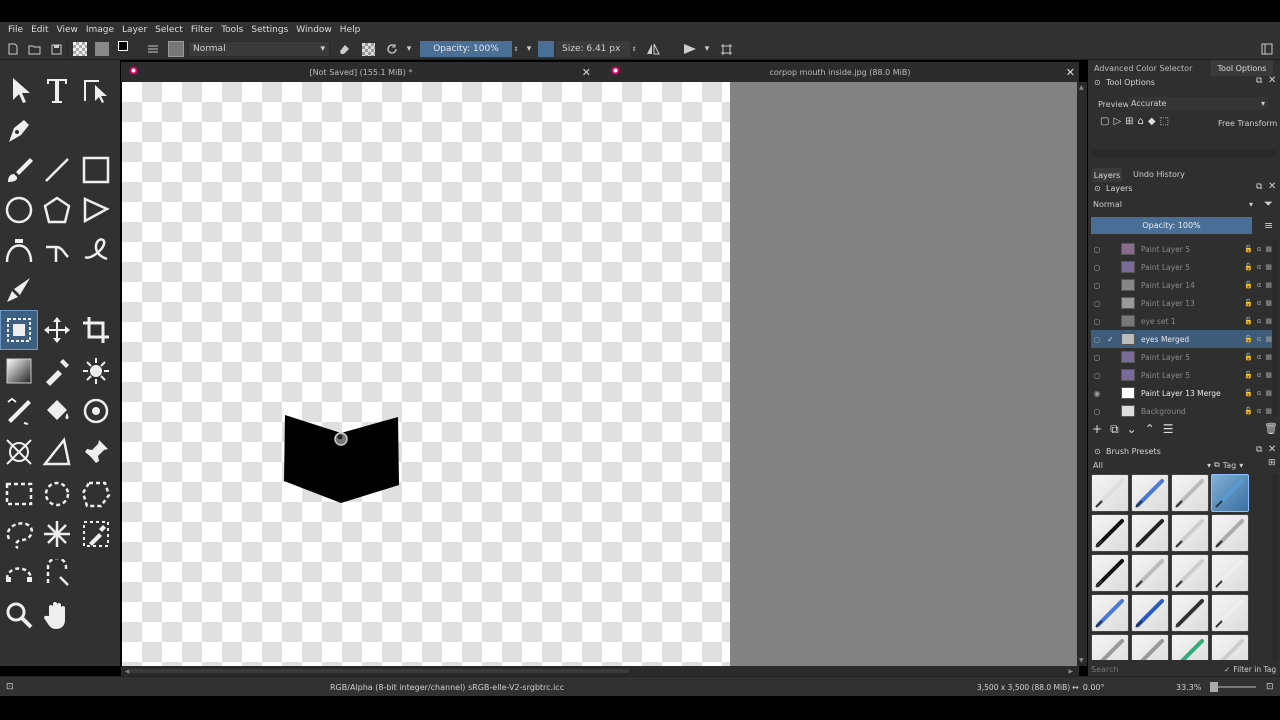 The width and height of the screenshot is (1280, 720). Describe the element at coordinates (96, 250) in the screenshot. I see `dynamic-brush-tool-icon` at that location.